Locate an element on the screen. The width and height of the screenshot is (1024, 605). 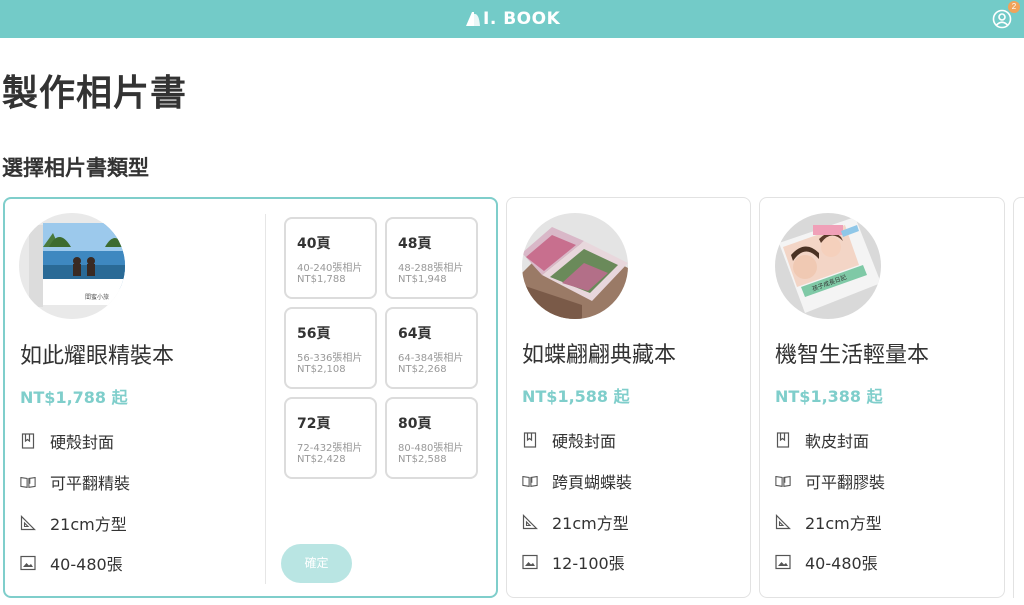
product-name: 如此耀眼精裝本 is located at coordinates (97, 356).